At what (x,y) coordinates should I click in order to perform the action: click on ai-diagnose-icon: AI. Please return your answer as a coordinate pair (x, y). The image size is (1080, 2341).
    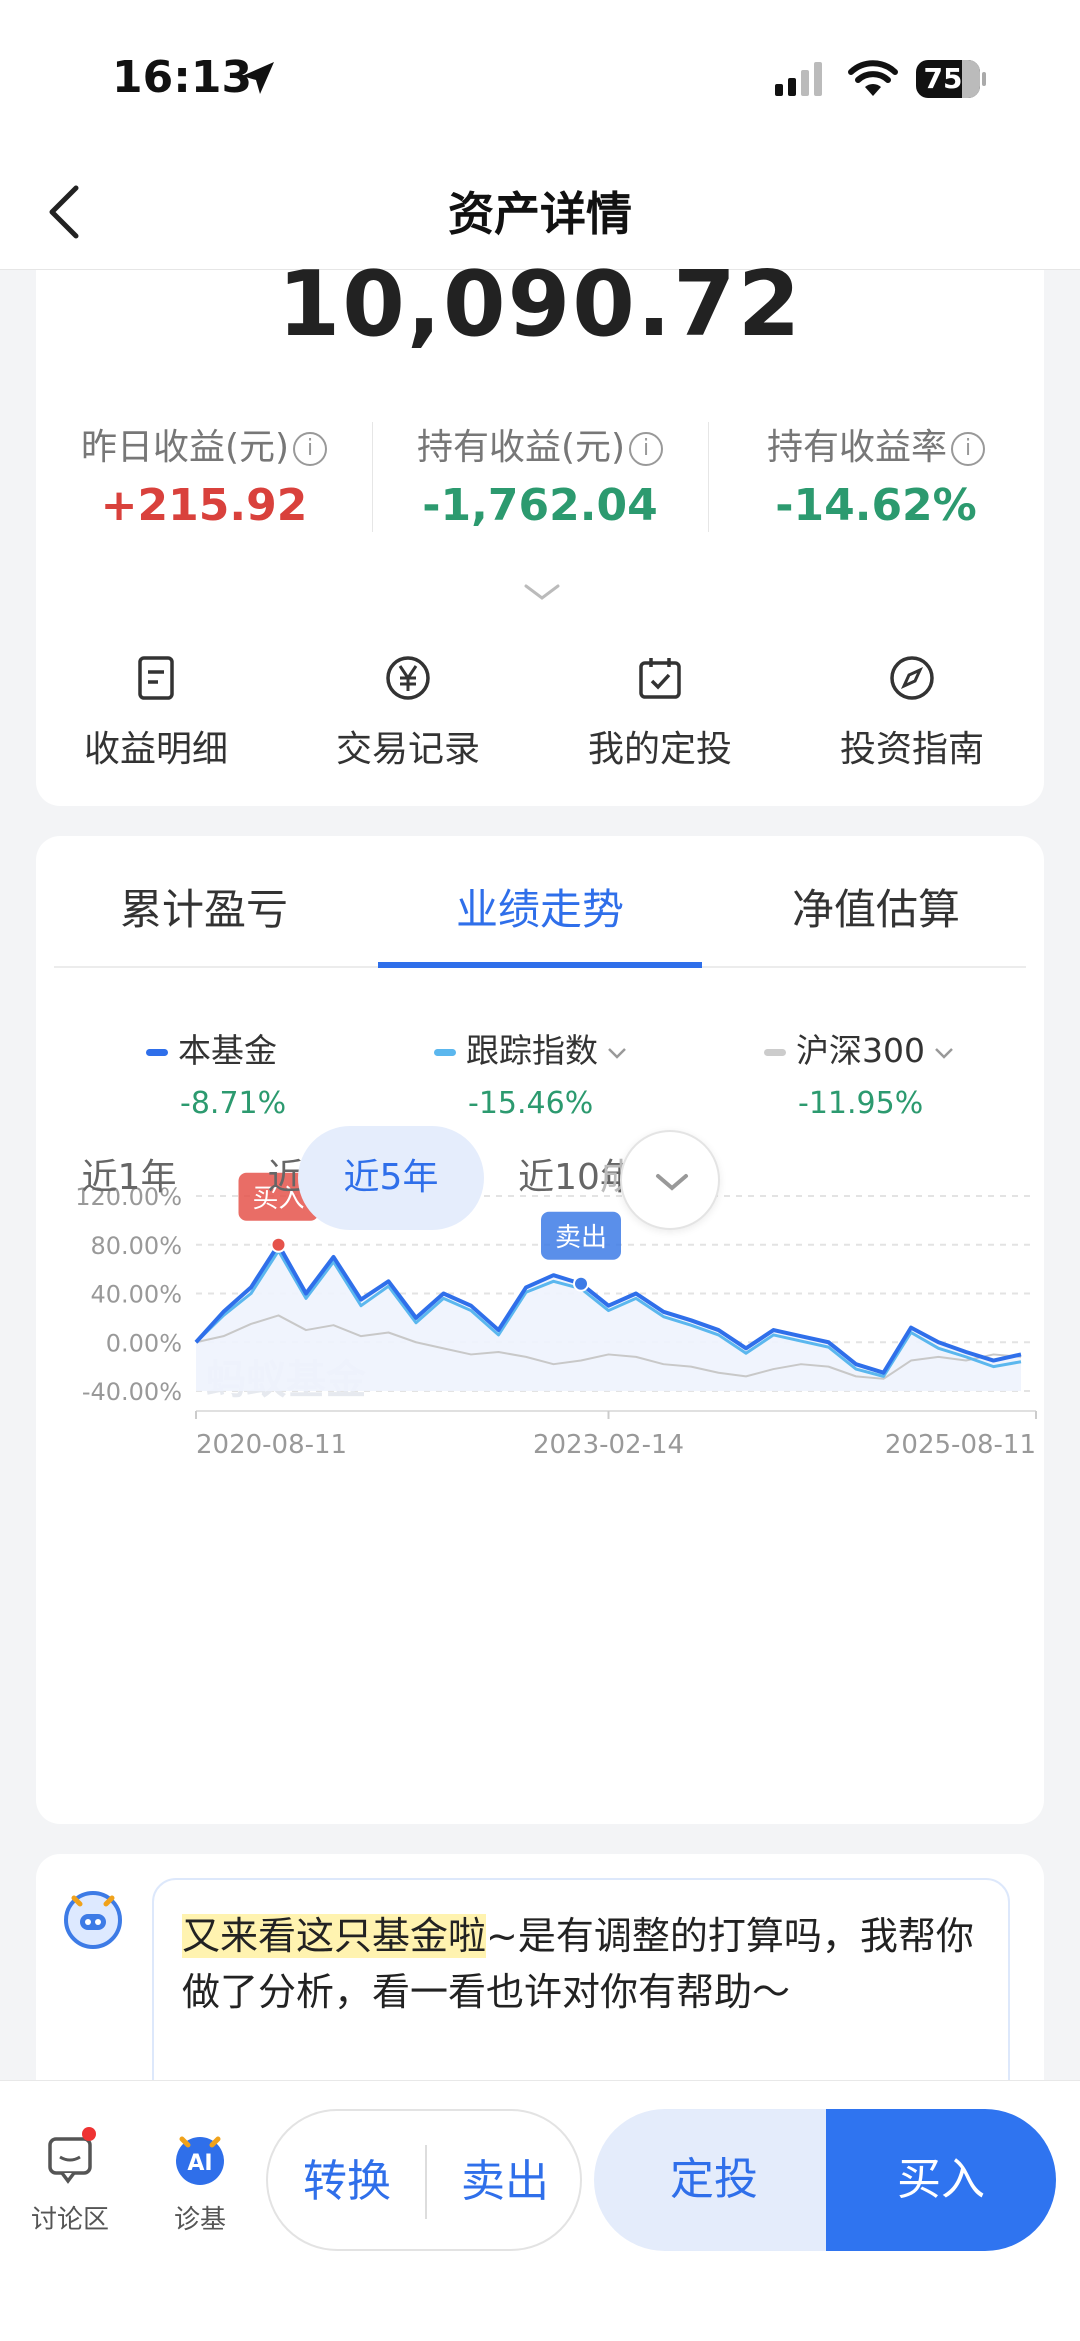
    Looking at the image, I should click on (200, 2160).